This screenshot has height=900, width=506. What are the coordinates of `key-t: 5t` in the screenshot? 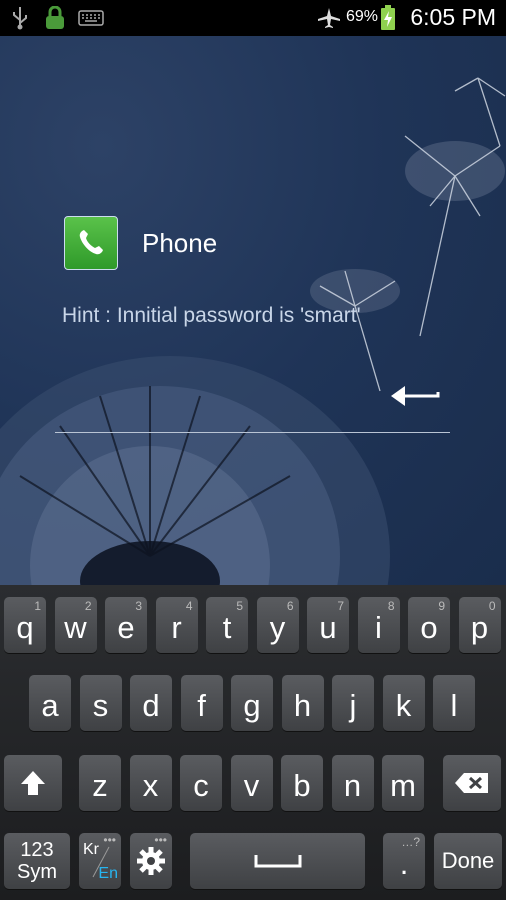 It's located at (227, 625).